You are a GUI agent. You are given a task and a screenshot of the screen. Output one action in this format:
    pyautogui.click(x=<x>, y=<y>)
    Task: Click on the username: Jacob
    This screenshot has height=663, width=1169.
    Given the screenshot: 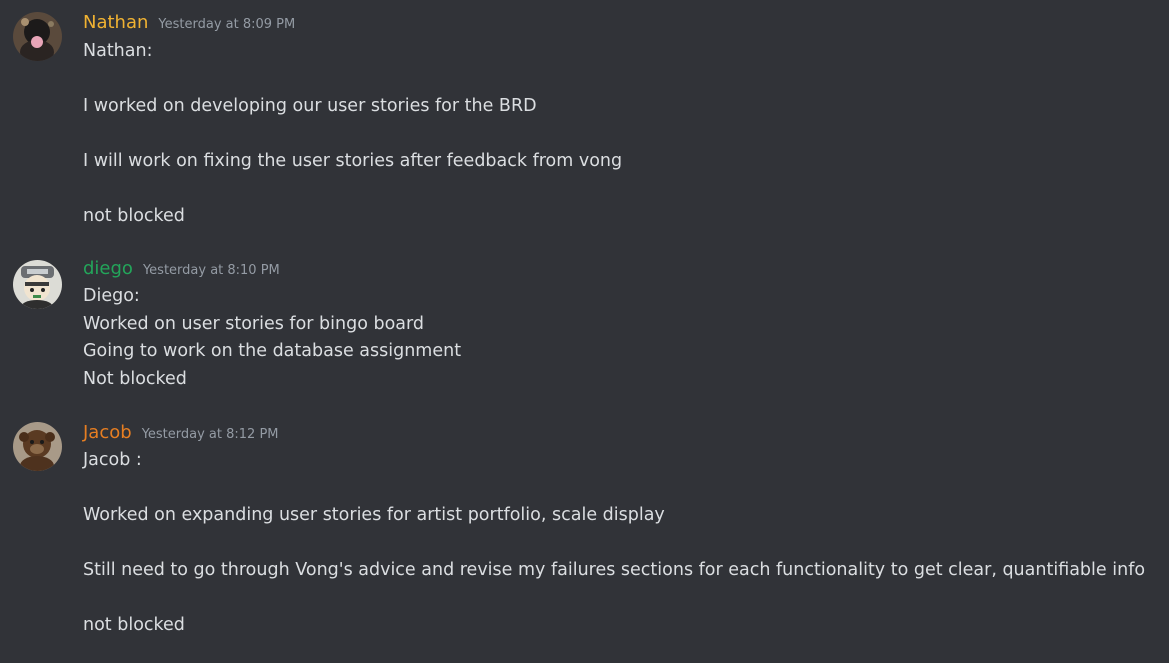 What is the action you would take?
    pyautogui.click(x=107, y=433)
    